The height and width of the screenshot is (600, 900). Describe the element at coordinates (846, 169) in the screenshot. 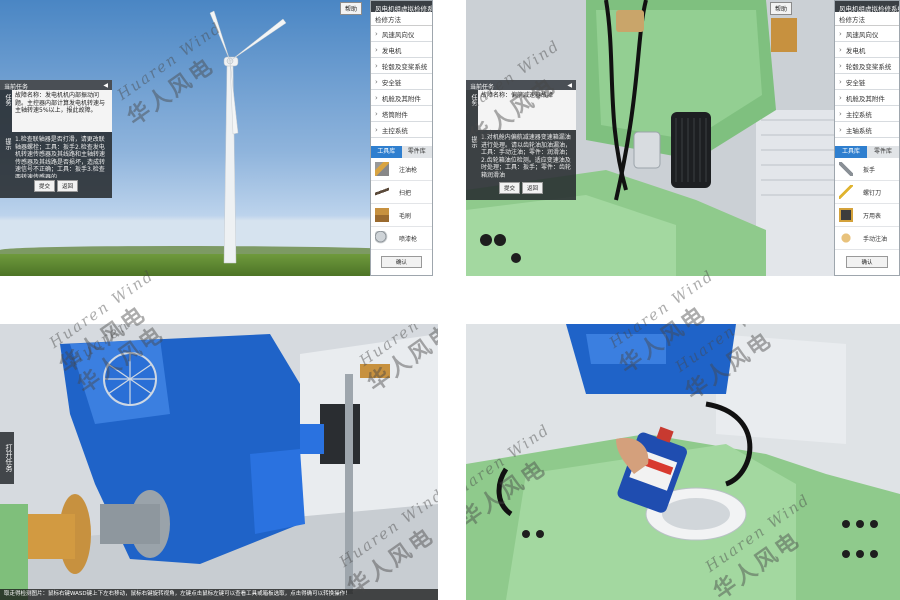

I see `wrench-icon` at that location.